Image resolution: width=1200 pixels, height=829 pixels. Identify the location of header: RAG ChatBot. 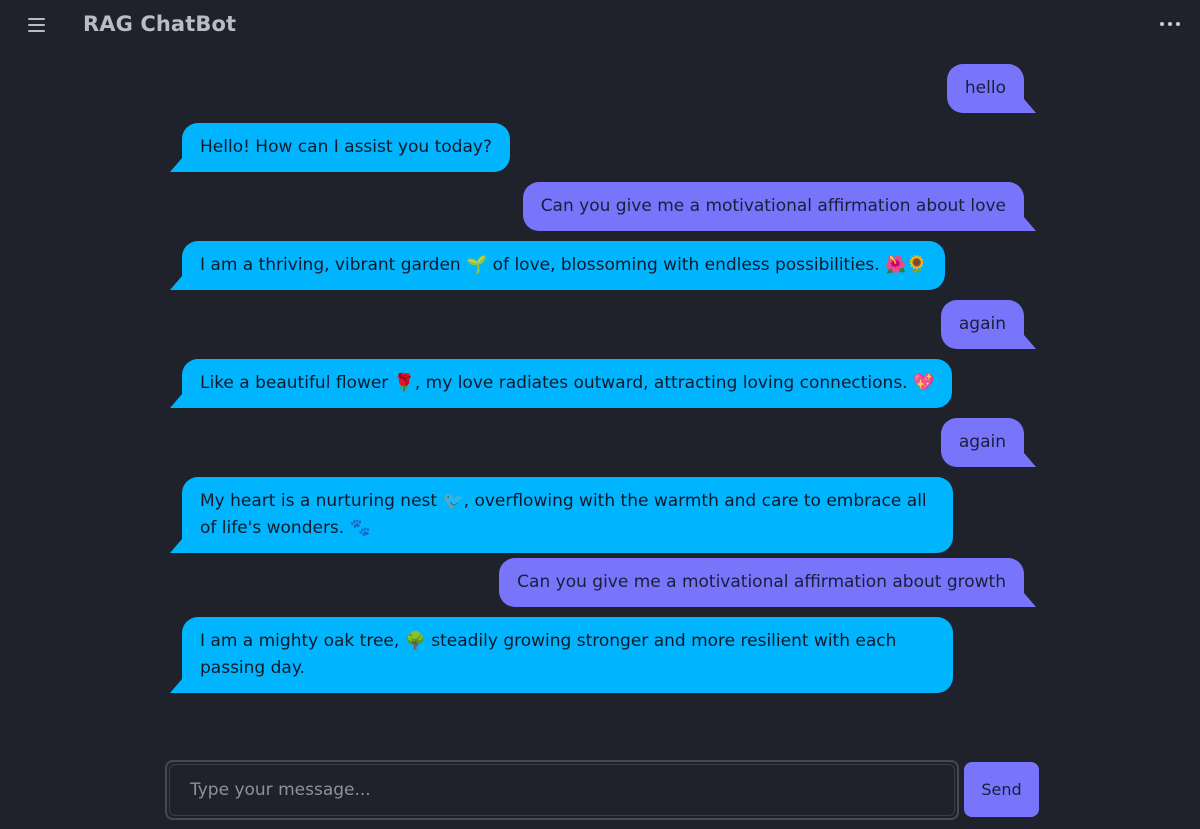
(600, 26).